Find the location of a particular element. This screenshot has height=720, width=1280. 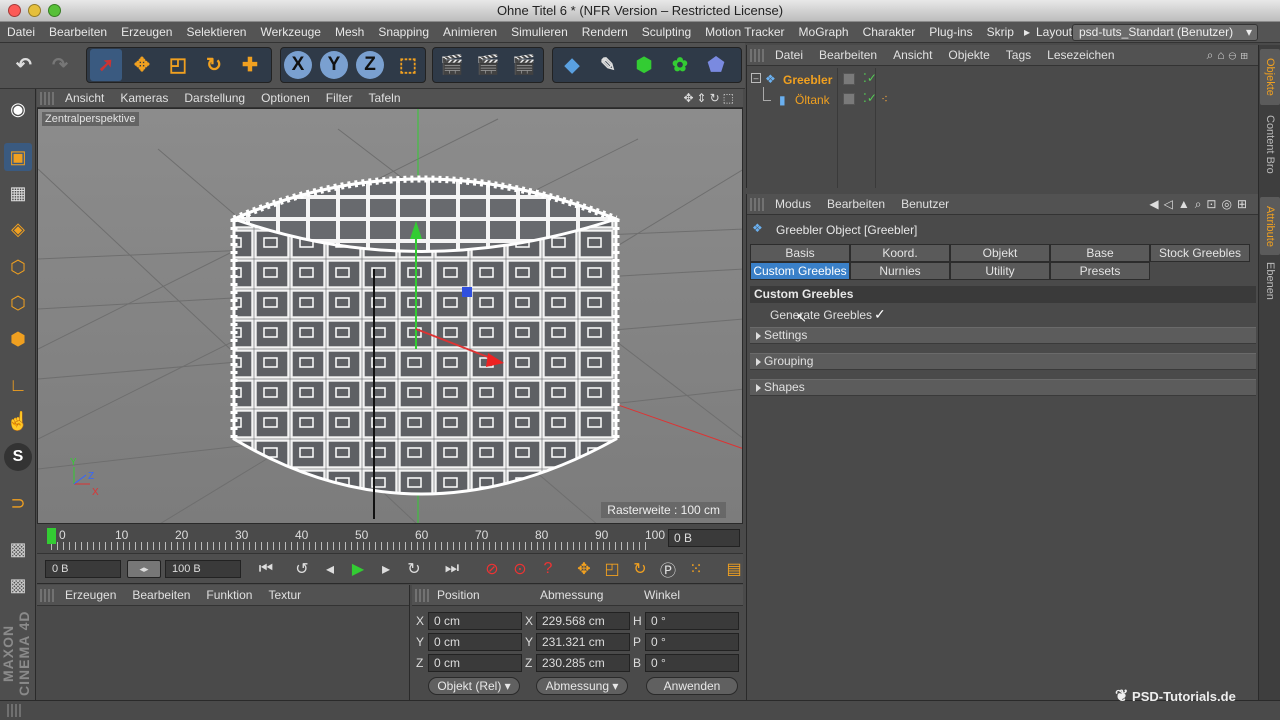

render-view-icon: 🎬 is located at coordinates (452, 65).